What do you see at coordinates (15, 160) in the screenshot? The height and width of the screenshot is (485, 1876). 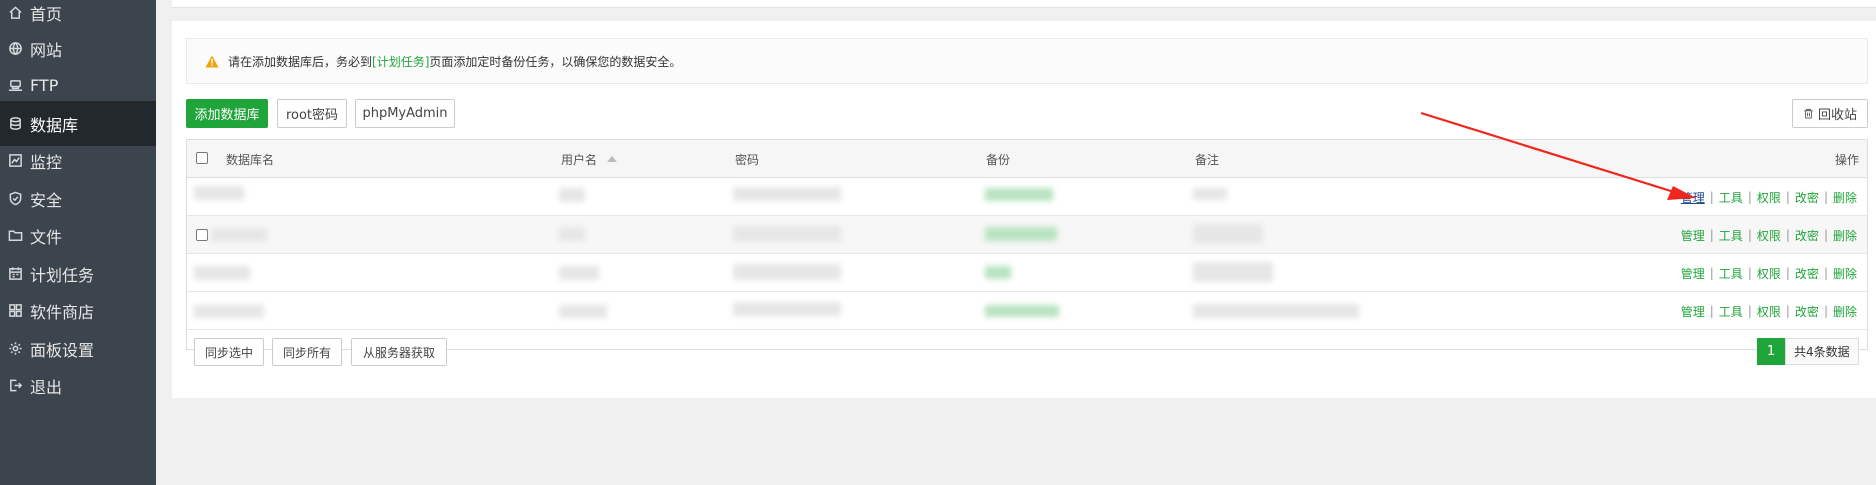 I see `monitor-icon` at bounding box center [15, 160].